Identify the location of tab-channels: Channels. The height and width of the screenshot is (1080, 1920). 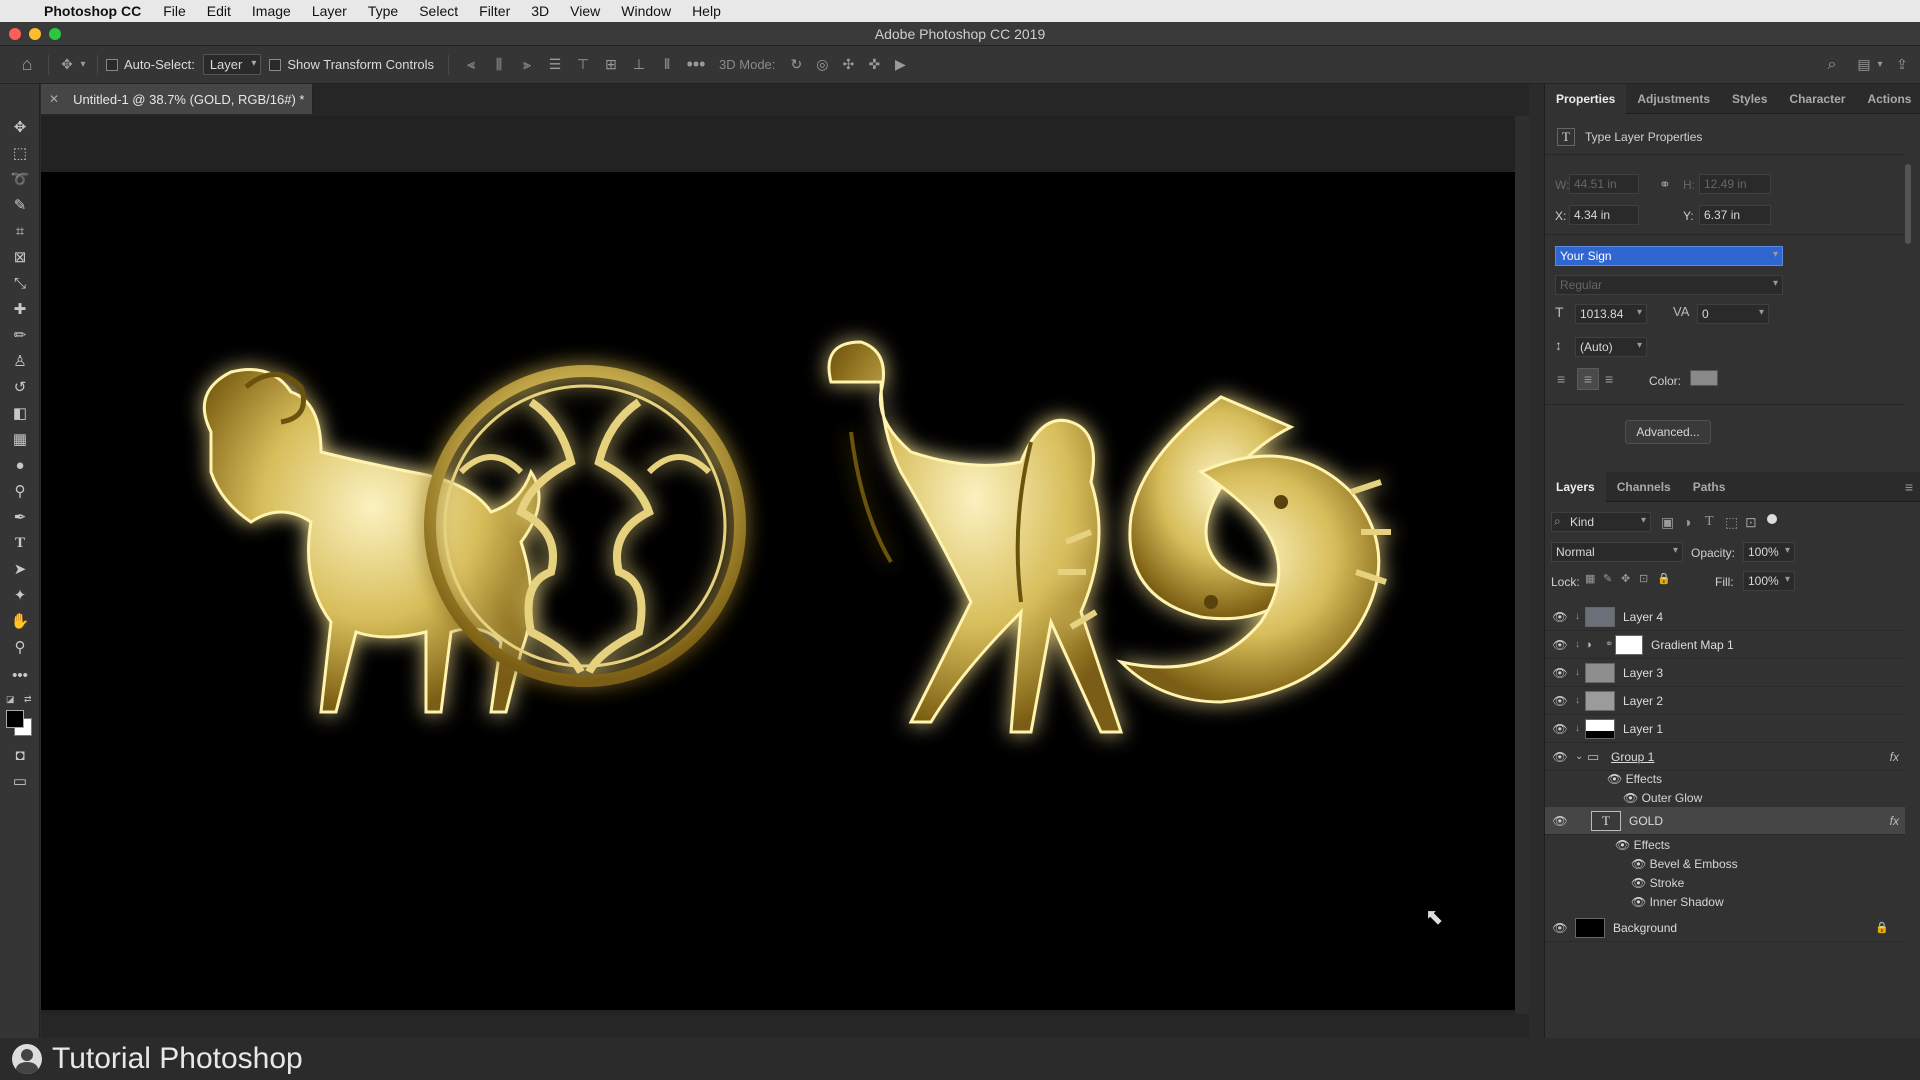
(1644, 487).